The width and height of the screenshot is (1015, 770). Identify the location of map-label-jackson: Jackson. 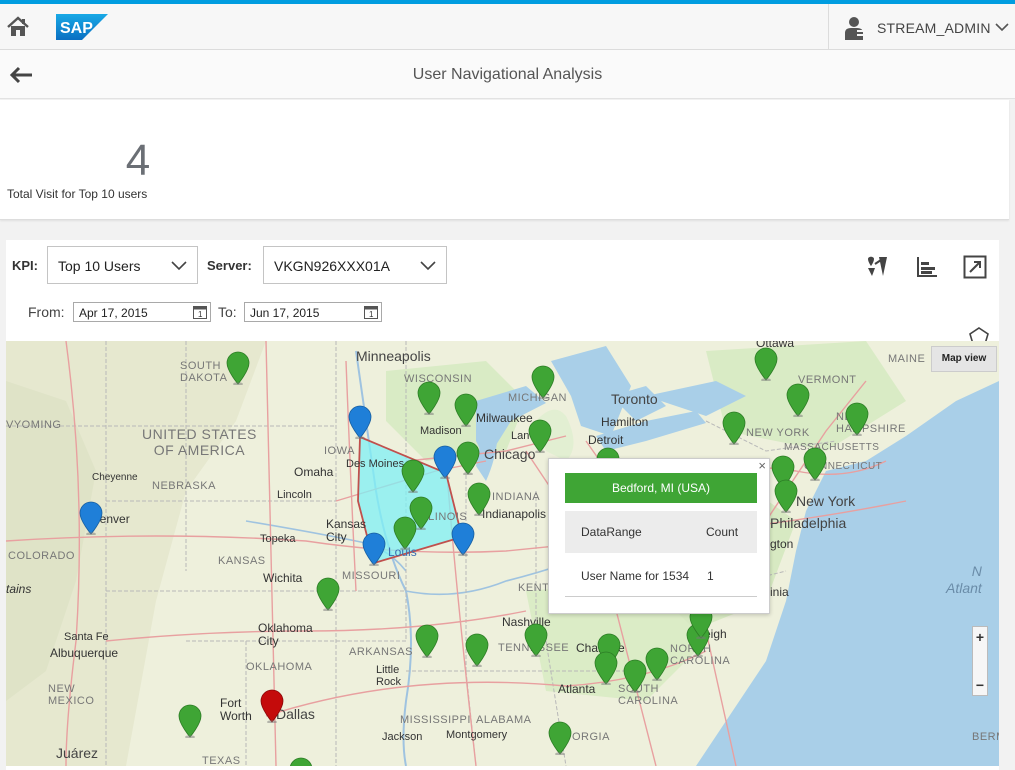
(402, 737).